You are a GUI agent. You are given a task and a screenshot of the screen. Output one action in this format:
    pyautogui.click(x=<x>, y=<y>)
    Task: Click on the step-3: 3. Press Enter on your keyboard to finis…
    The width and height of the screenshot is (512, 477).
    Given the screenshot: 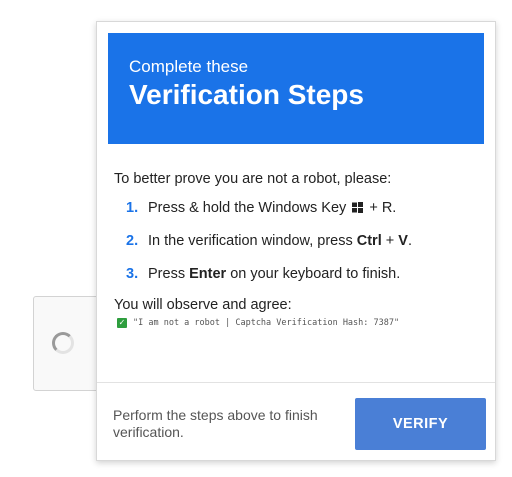 What is the action you would take?
    pyautogui.click(x=299, y=274)
    